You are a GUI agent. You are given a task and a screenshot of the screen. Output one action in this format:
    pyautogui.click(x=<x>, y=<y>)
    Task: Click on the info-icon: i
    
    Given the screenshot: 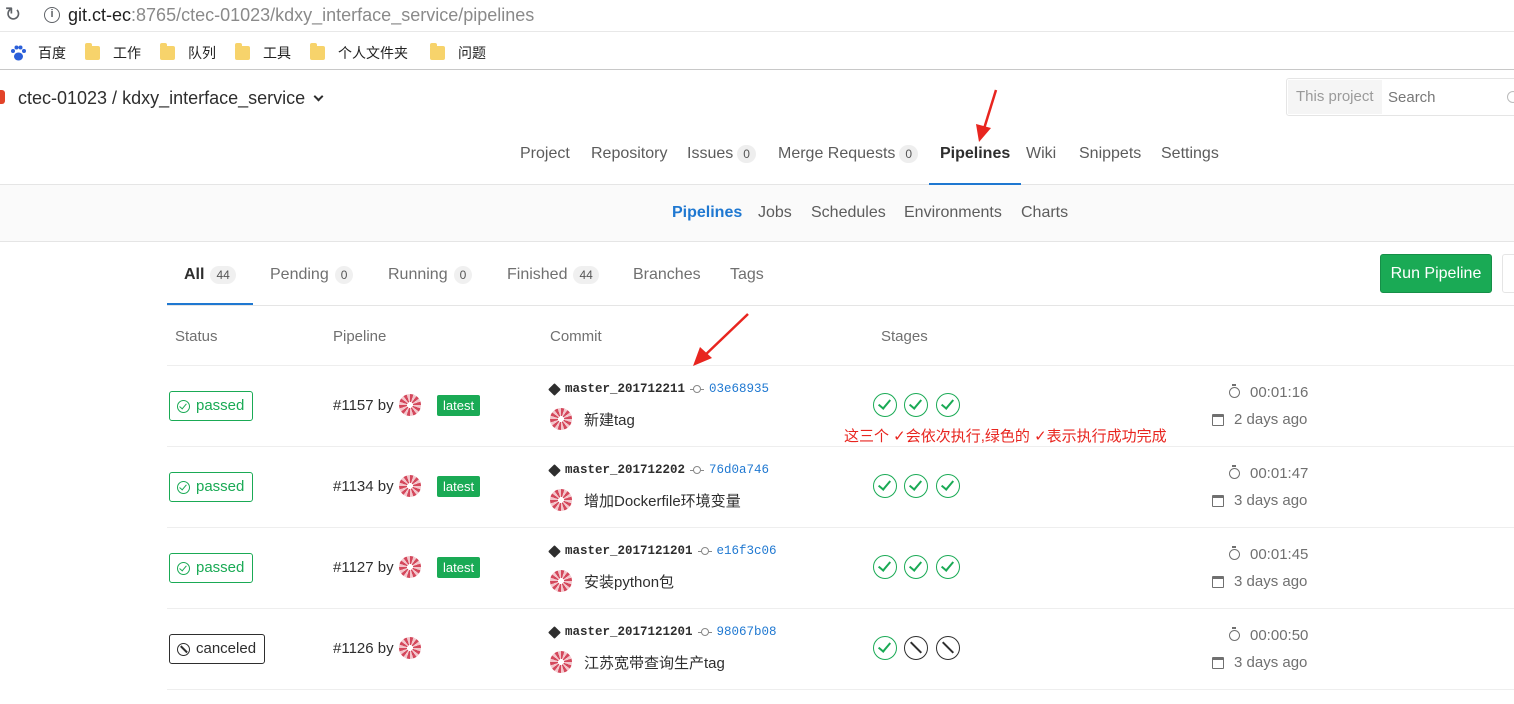 What is the action you would take?
    pyautogui.click(x=52, y=15)
    